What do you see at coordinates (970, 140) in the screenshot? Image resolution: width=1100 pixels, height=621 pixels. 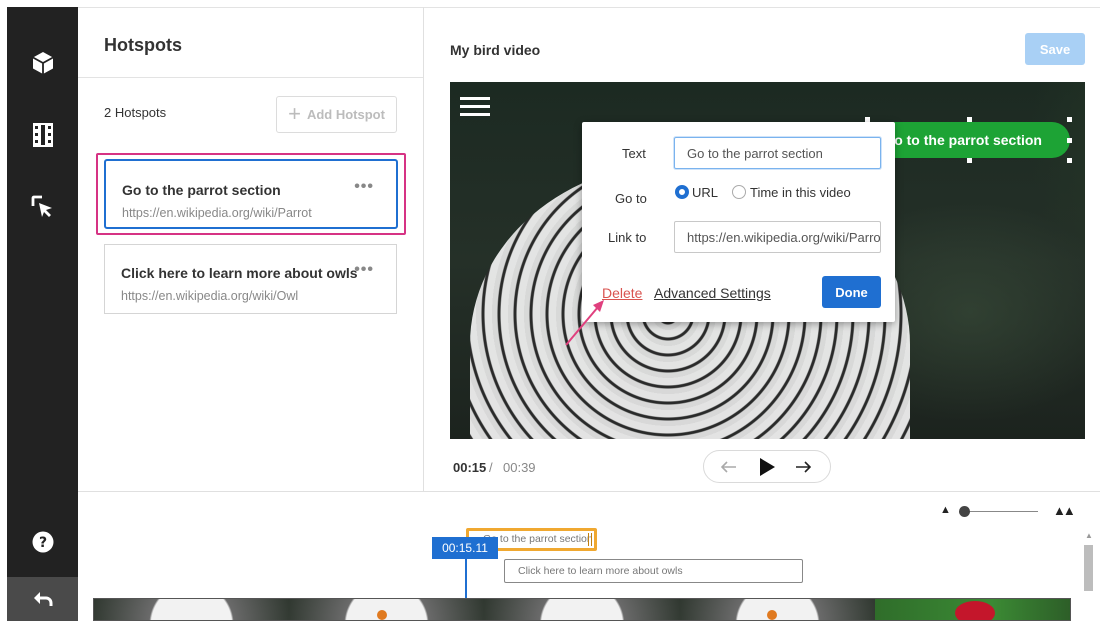 I see `hotspot-overlay-button: Go to the parrot section` at bounding box center [970, 140].